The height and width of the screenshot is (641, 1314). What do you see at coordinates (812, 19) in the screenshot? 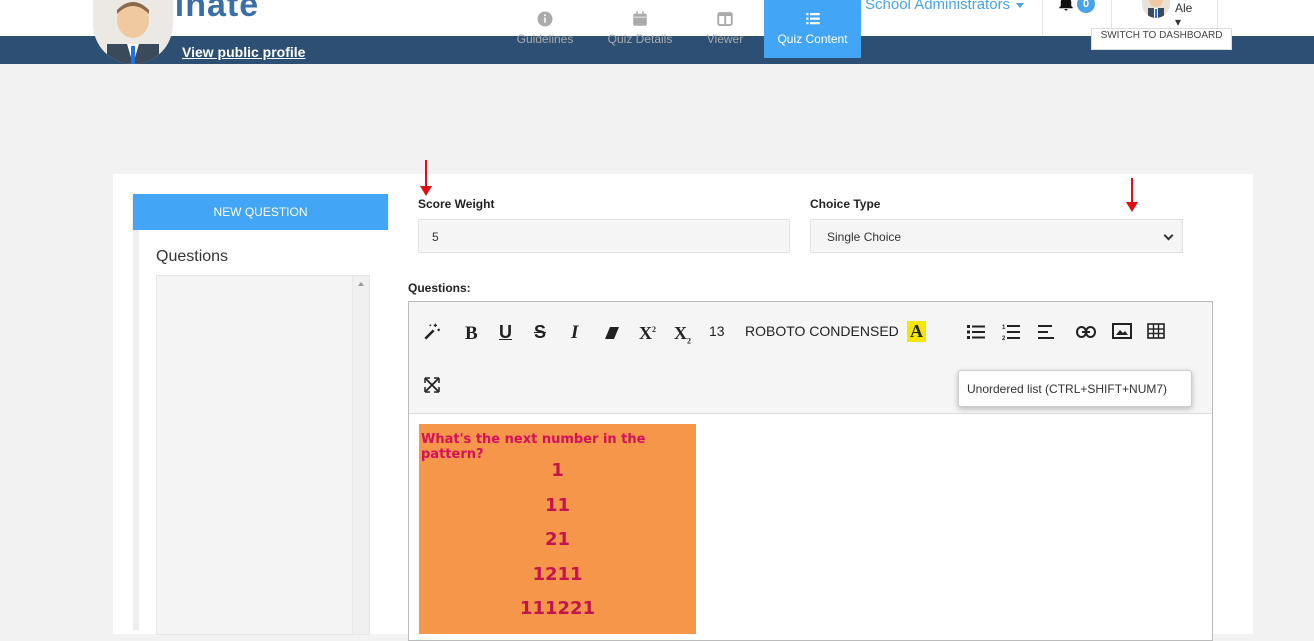
I see `list-icon` at bounding box center [812, 19].